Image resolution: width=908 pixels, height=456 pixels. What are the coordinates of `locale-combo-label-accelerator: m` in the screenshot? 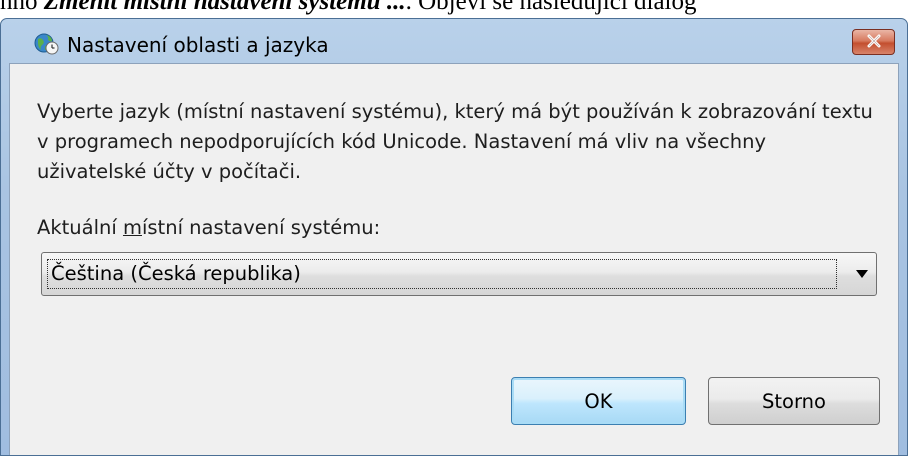 It's located at (132, 227).